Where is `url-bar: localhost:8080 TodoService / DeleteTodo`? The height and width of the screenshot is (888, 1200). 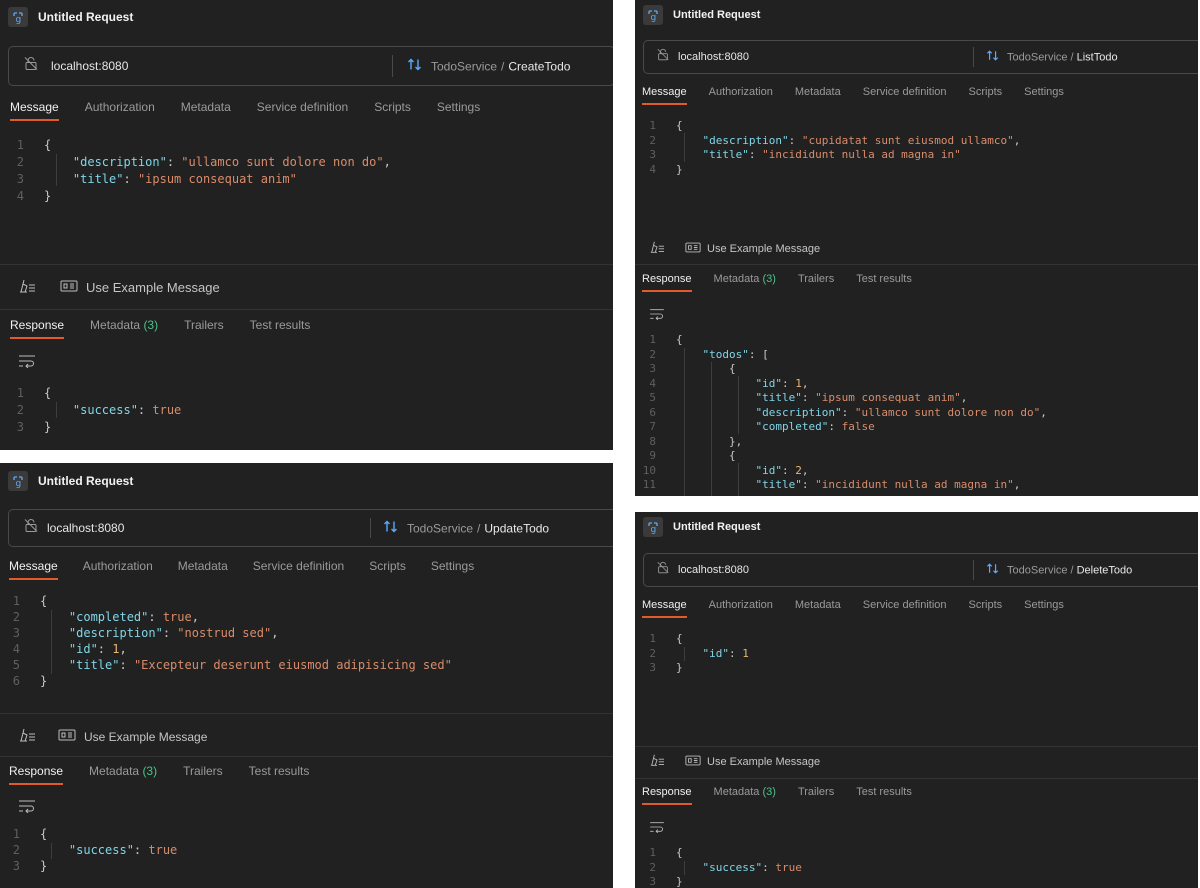 url-bar: localhost:8080 TodoService / DeleteTodo is located at coordinates (920, 570).